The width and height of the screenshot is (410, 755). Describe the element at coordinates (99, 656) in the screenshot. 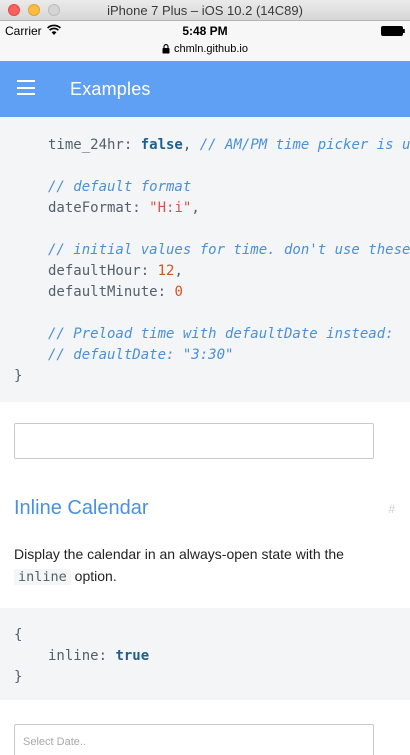

I see `code-line: inline: true` at that location.